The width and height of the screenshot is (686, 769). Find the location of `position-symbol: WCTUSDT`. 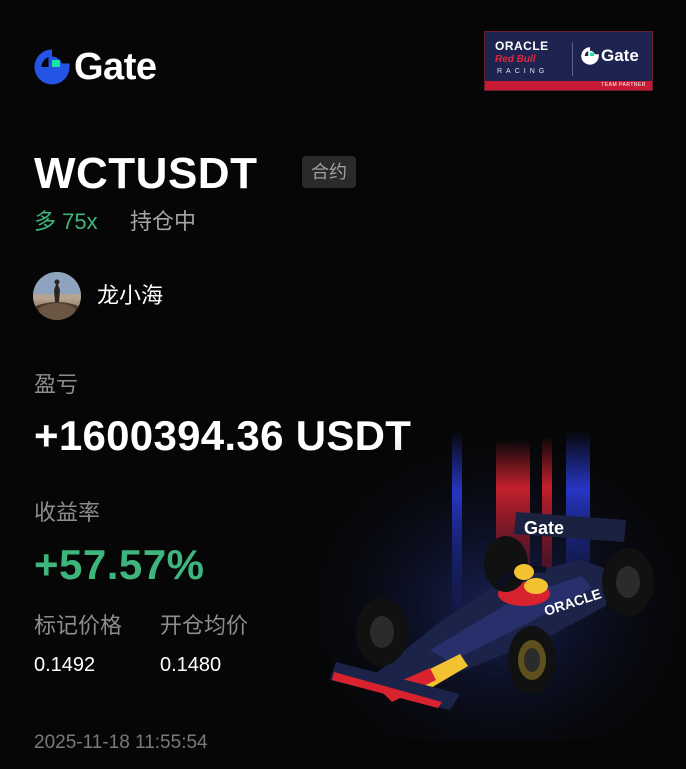

position-symbol: WCTUSDT is located at coordinates (146, 173).